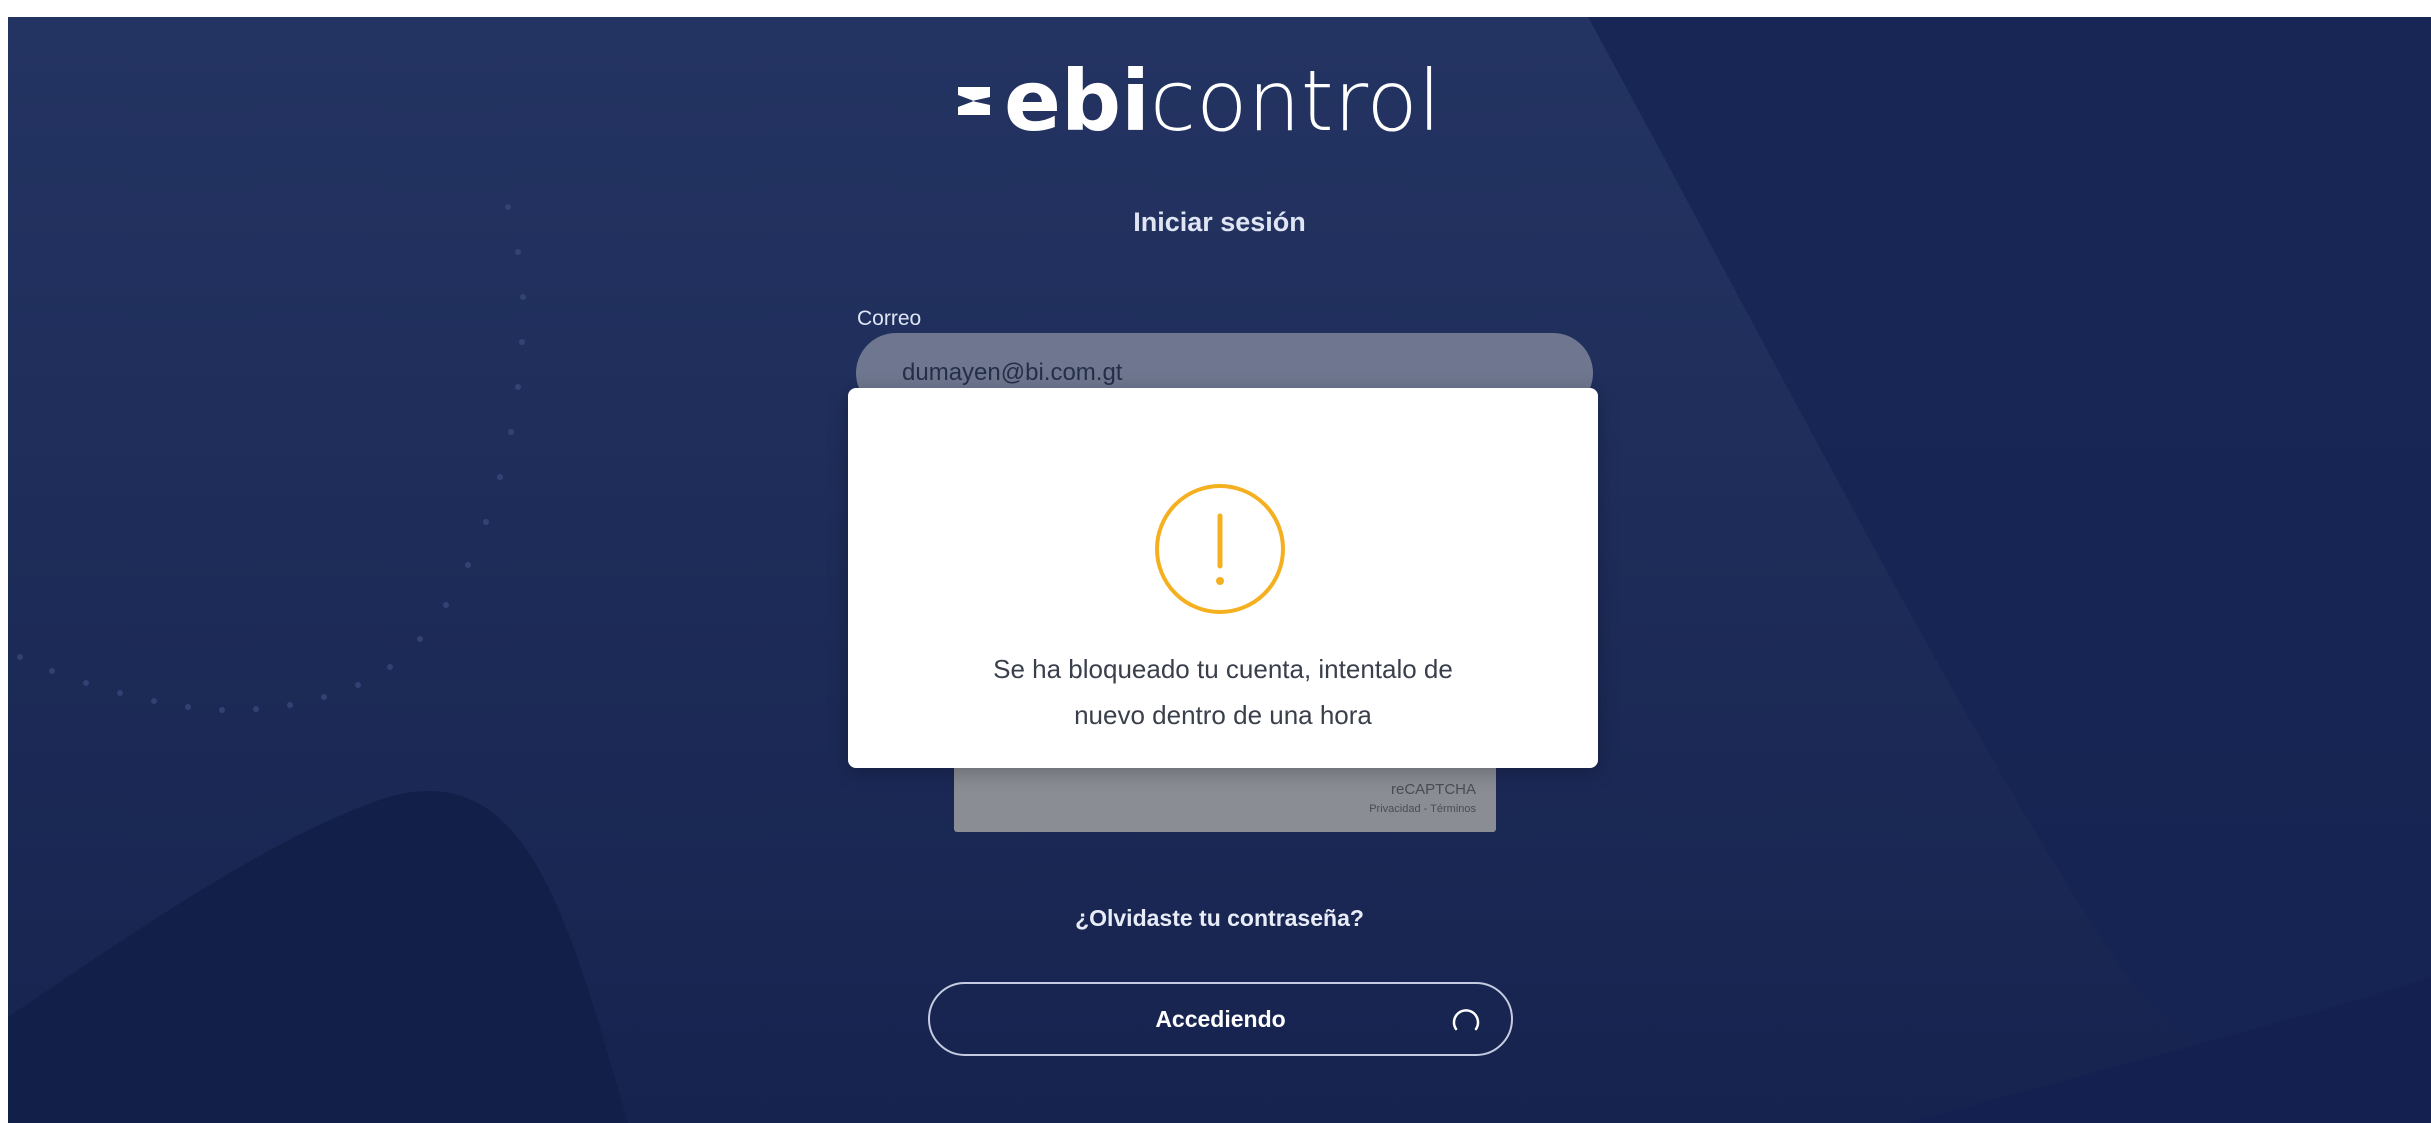 The image size is (2431, 1123). I want to click on login-button: Accediendo, so click(1220, 1019).